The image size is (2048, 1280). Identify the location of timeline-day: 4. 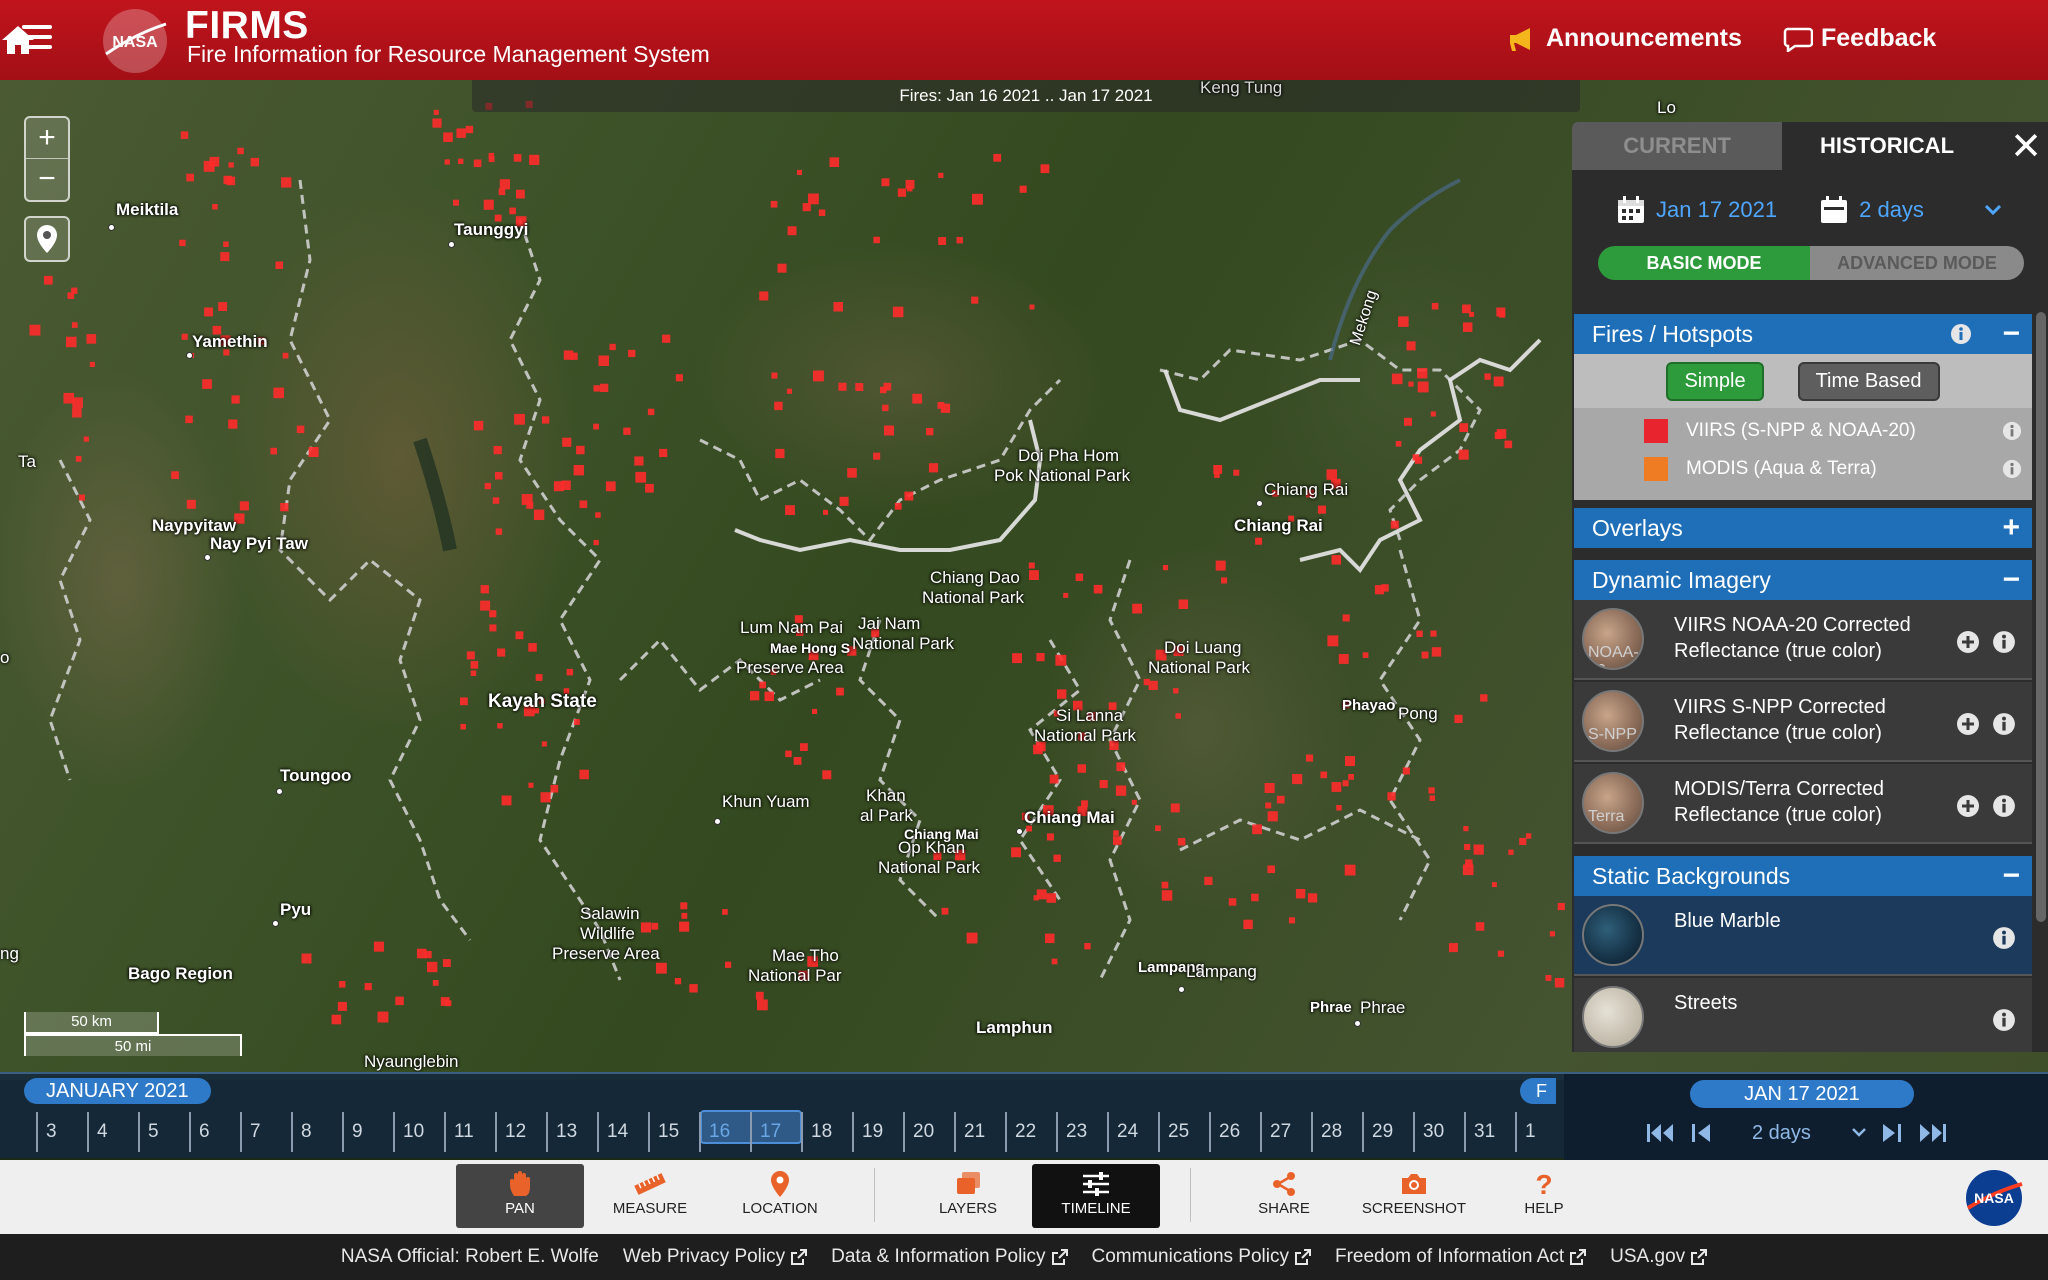
(97, 1132).